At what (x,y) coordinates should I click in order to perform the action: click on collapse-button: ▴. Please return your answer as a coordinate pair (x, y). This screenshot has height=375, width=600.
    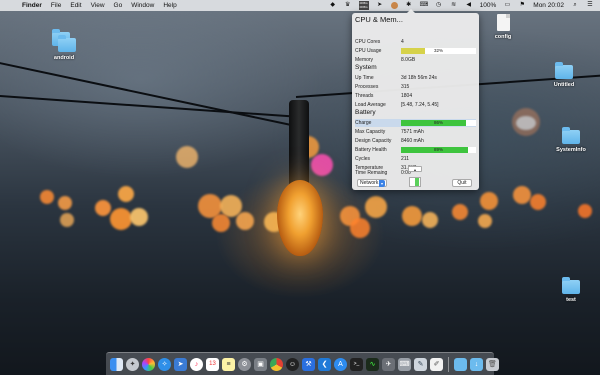
    Looking at the image, I should click on (415, 169).